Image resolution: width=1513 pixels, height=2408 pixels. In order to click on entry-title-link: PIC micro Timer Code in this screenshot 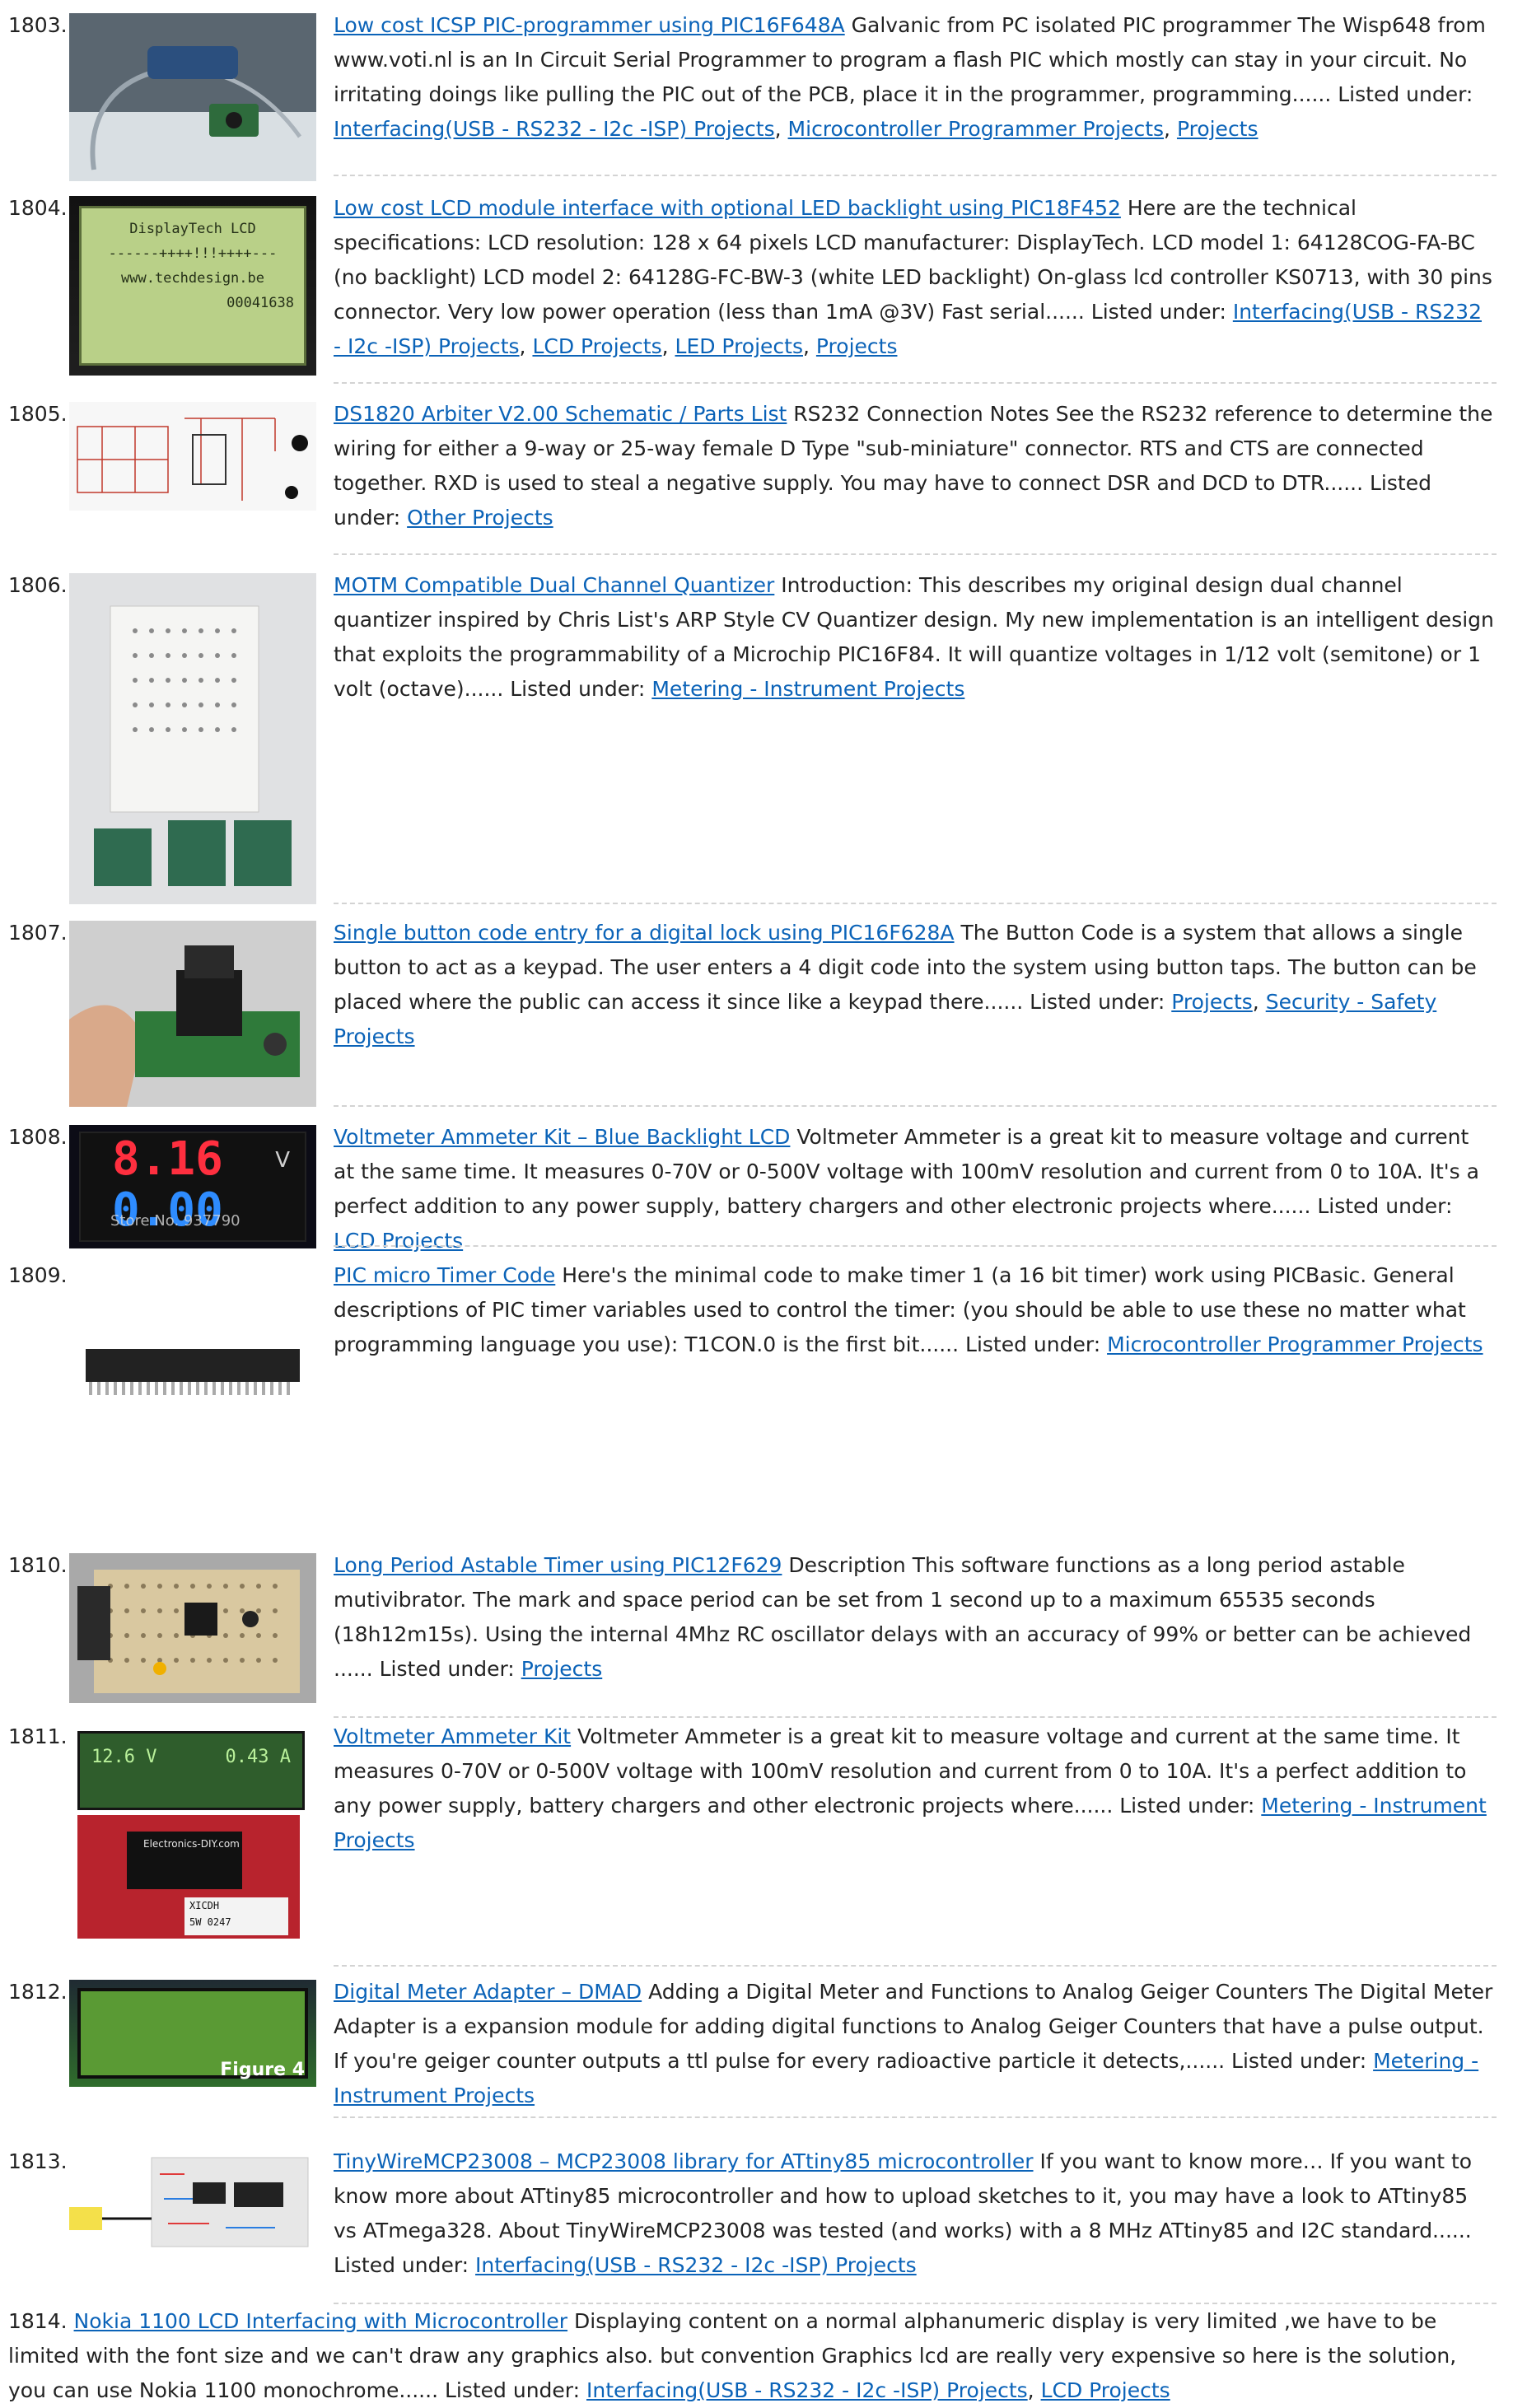, I will do `click(444, 1275)`.